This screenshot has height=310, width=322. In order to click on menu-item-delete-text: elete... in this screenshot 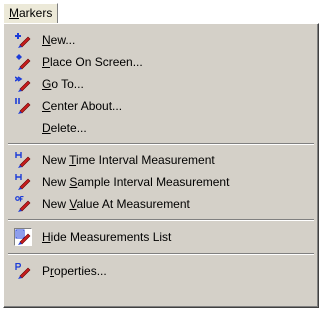, I will do `click(68, 128)`.